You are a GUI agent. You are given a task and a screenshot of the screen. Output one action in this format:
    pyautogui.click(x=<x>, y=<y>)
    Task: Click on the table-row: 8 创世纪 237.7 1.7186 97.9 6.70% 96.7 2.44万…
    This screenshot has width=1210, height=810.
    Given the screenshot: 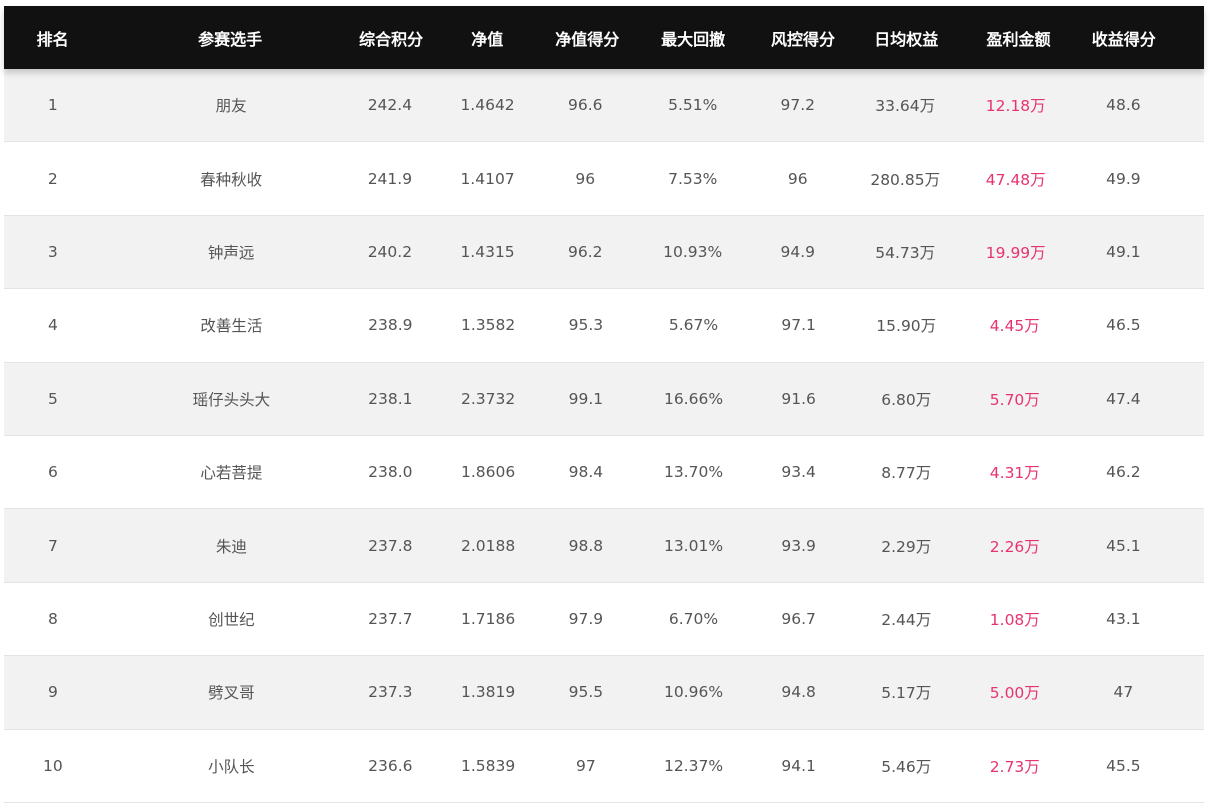 What is the action you would take?
    pyautogui.click(x=604, y=619)
    